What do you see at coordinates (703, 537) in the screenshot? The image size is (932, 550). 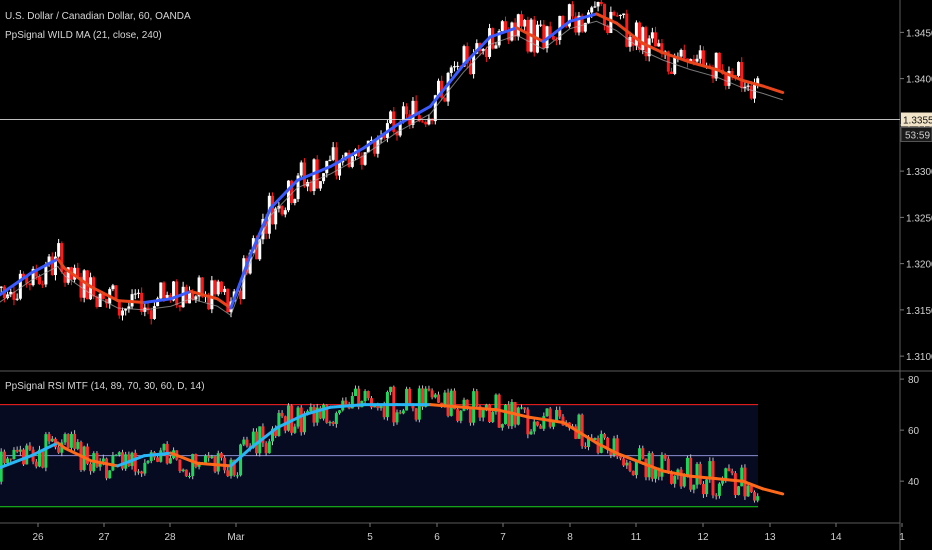 I see `time-axis-label: 12` at bounding box center [703, 537].